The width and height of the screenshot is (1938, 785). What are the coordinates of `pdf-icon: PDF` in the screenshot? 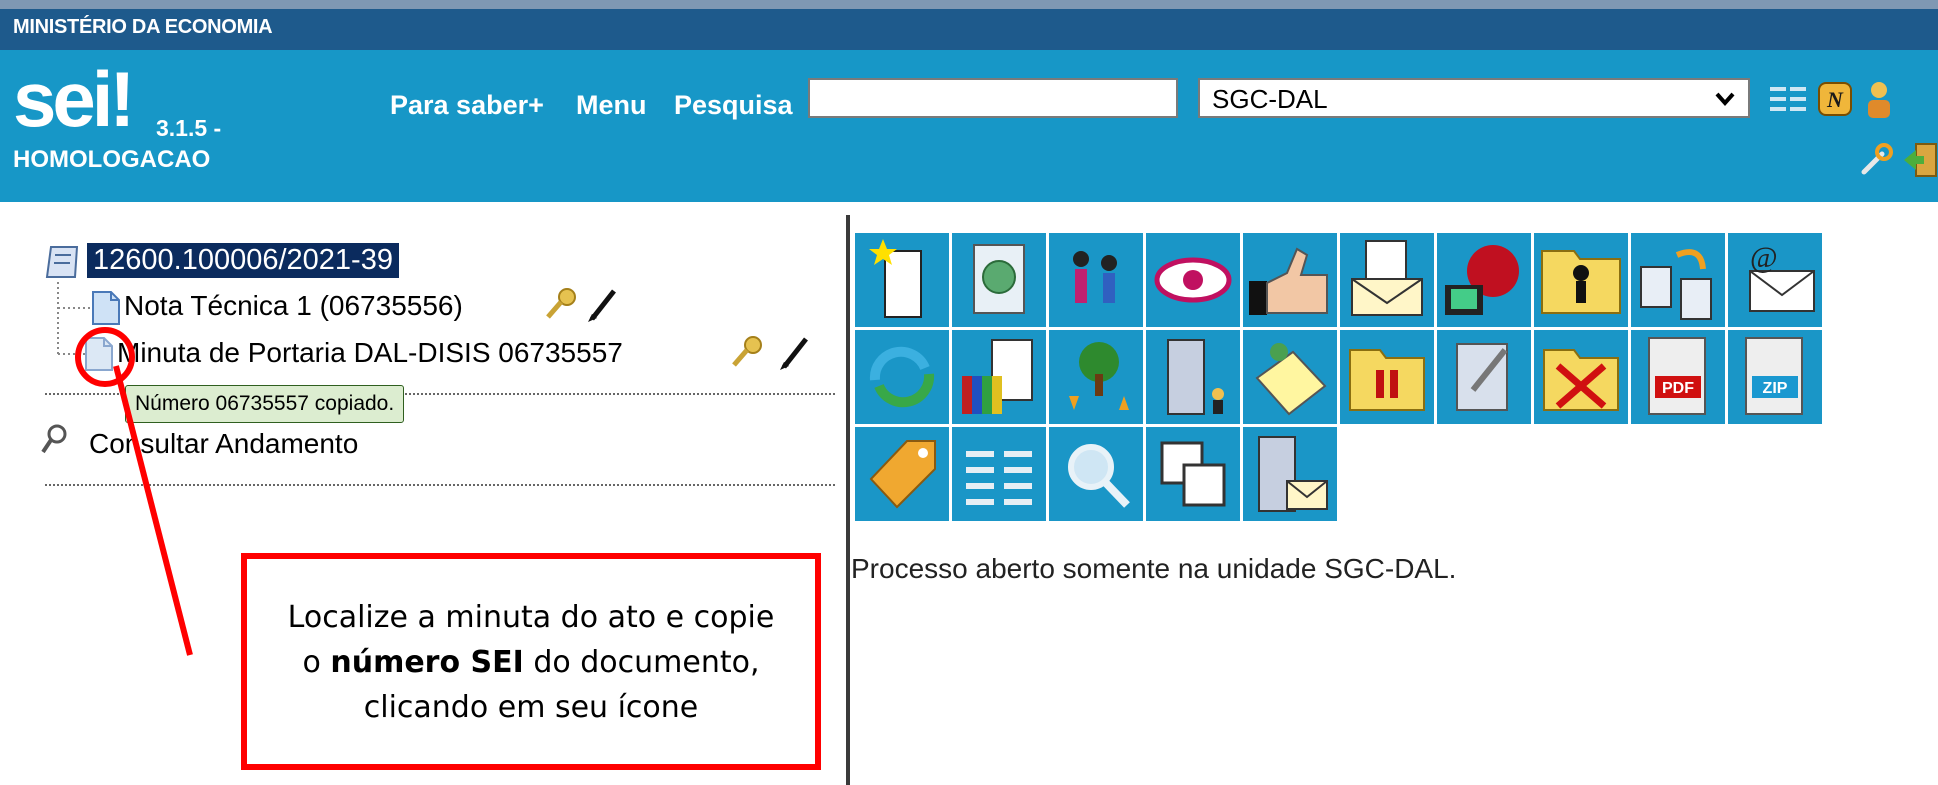 It's located at (1677, 376).